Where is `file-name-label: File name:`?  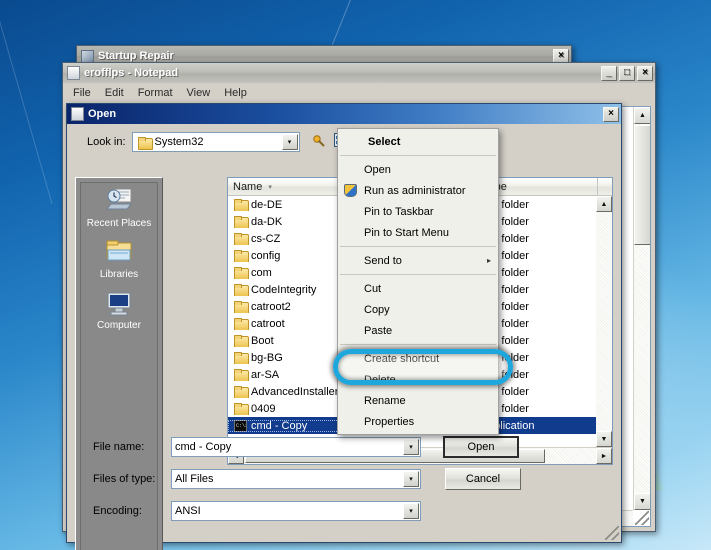
file-name-label: File name: is located at coordinates (119, 447).